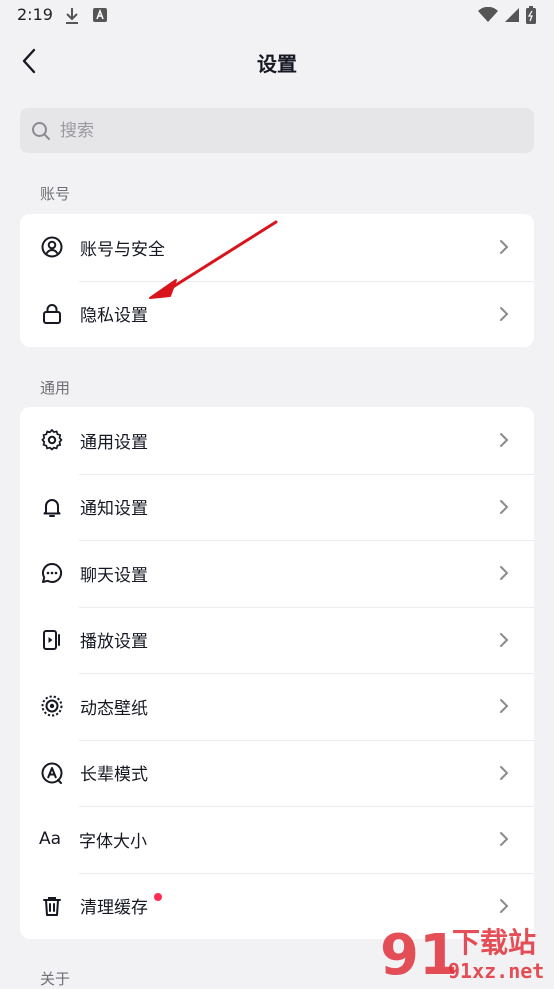 This screenshot has height=989, width=554. Describe the element at coordinates (277, 773) in the screenshot. I see `settings-row-elder-mode: 长辈模式` at that location.